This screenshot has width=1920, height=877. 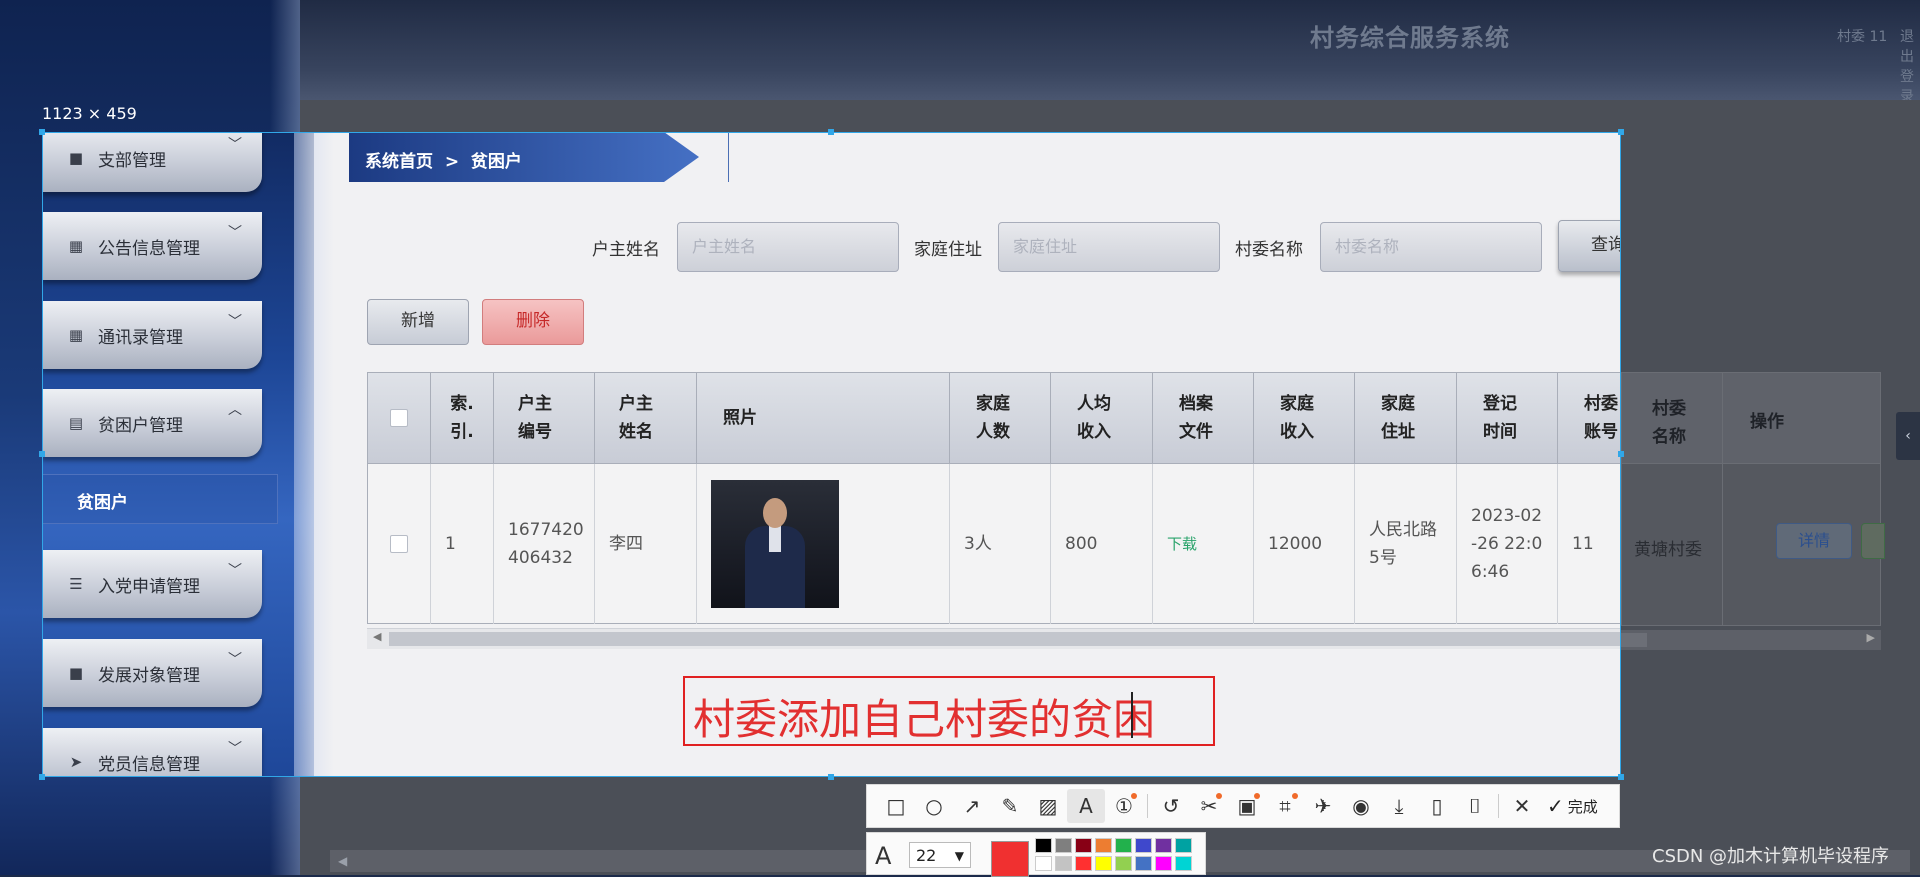 I want to click on sidebar-item-contacts: ▦ 通讯录管理 ﹀, so click(x=152, y=335).